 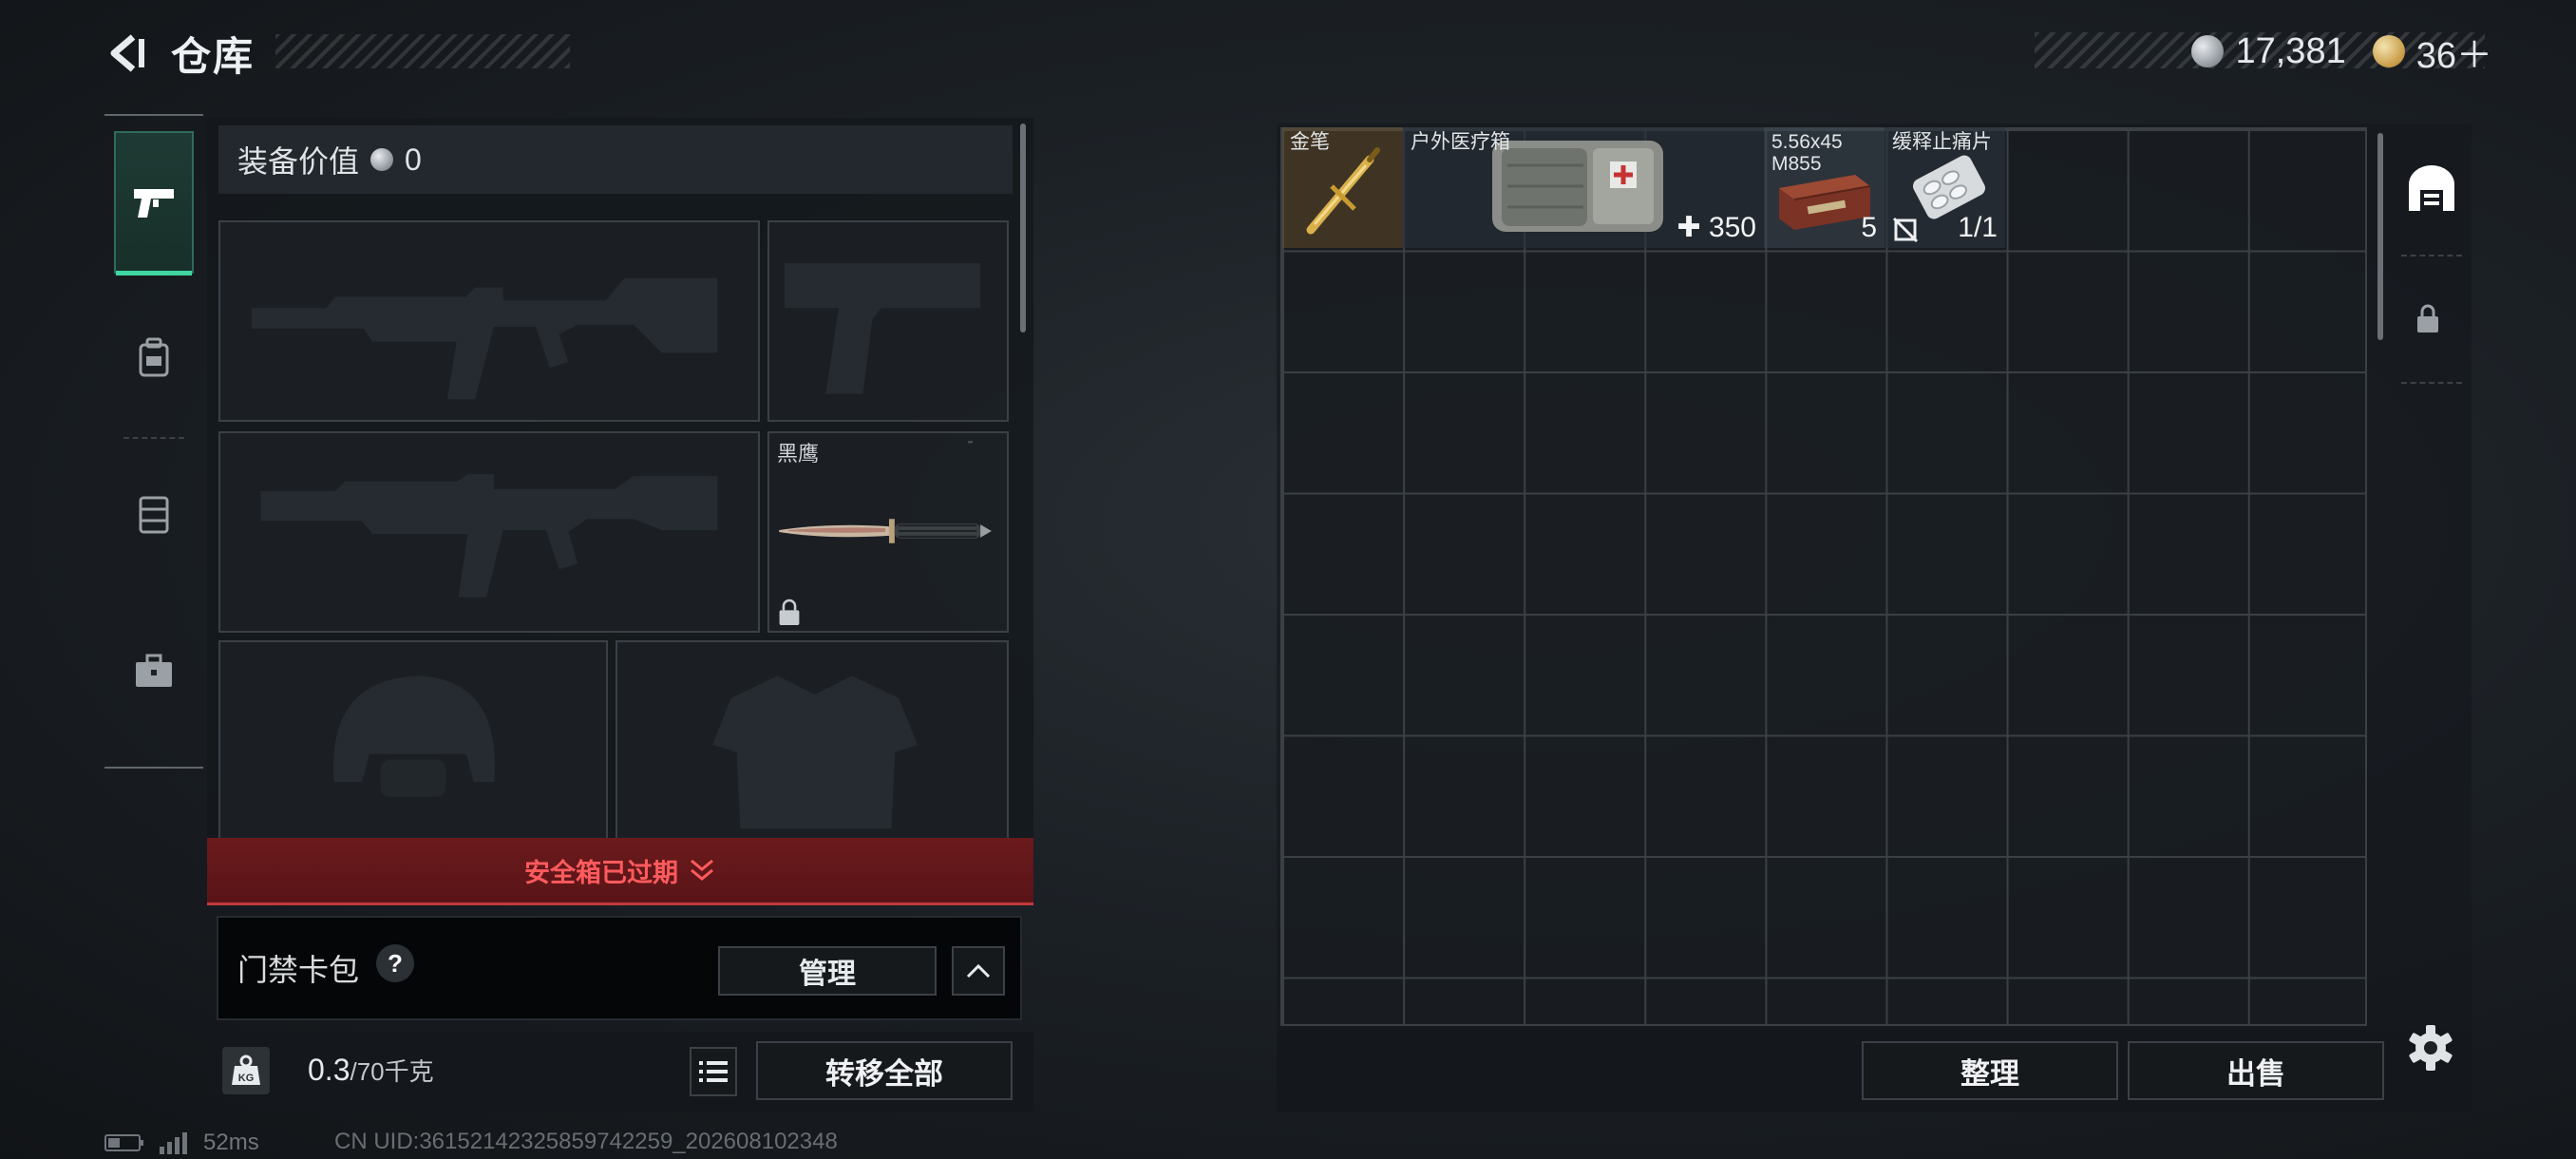 What do you see at coordinates (601, 872) in the screenshot?
I see `safe-box-status: 安全箱已过期` at bounding box center [601, 872].